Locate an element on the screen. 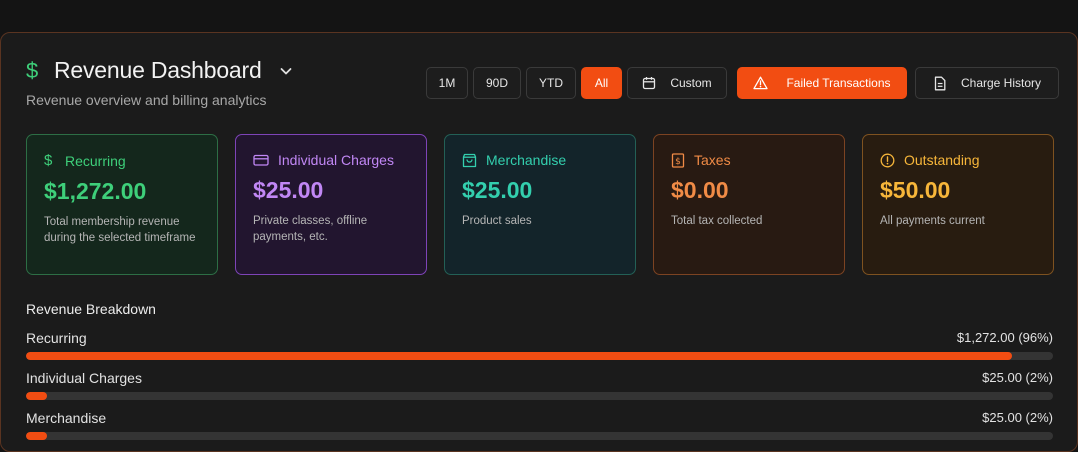  card-label: Taxes is located at coordinates (712, 160).